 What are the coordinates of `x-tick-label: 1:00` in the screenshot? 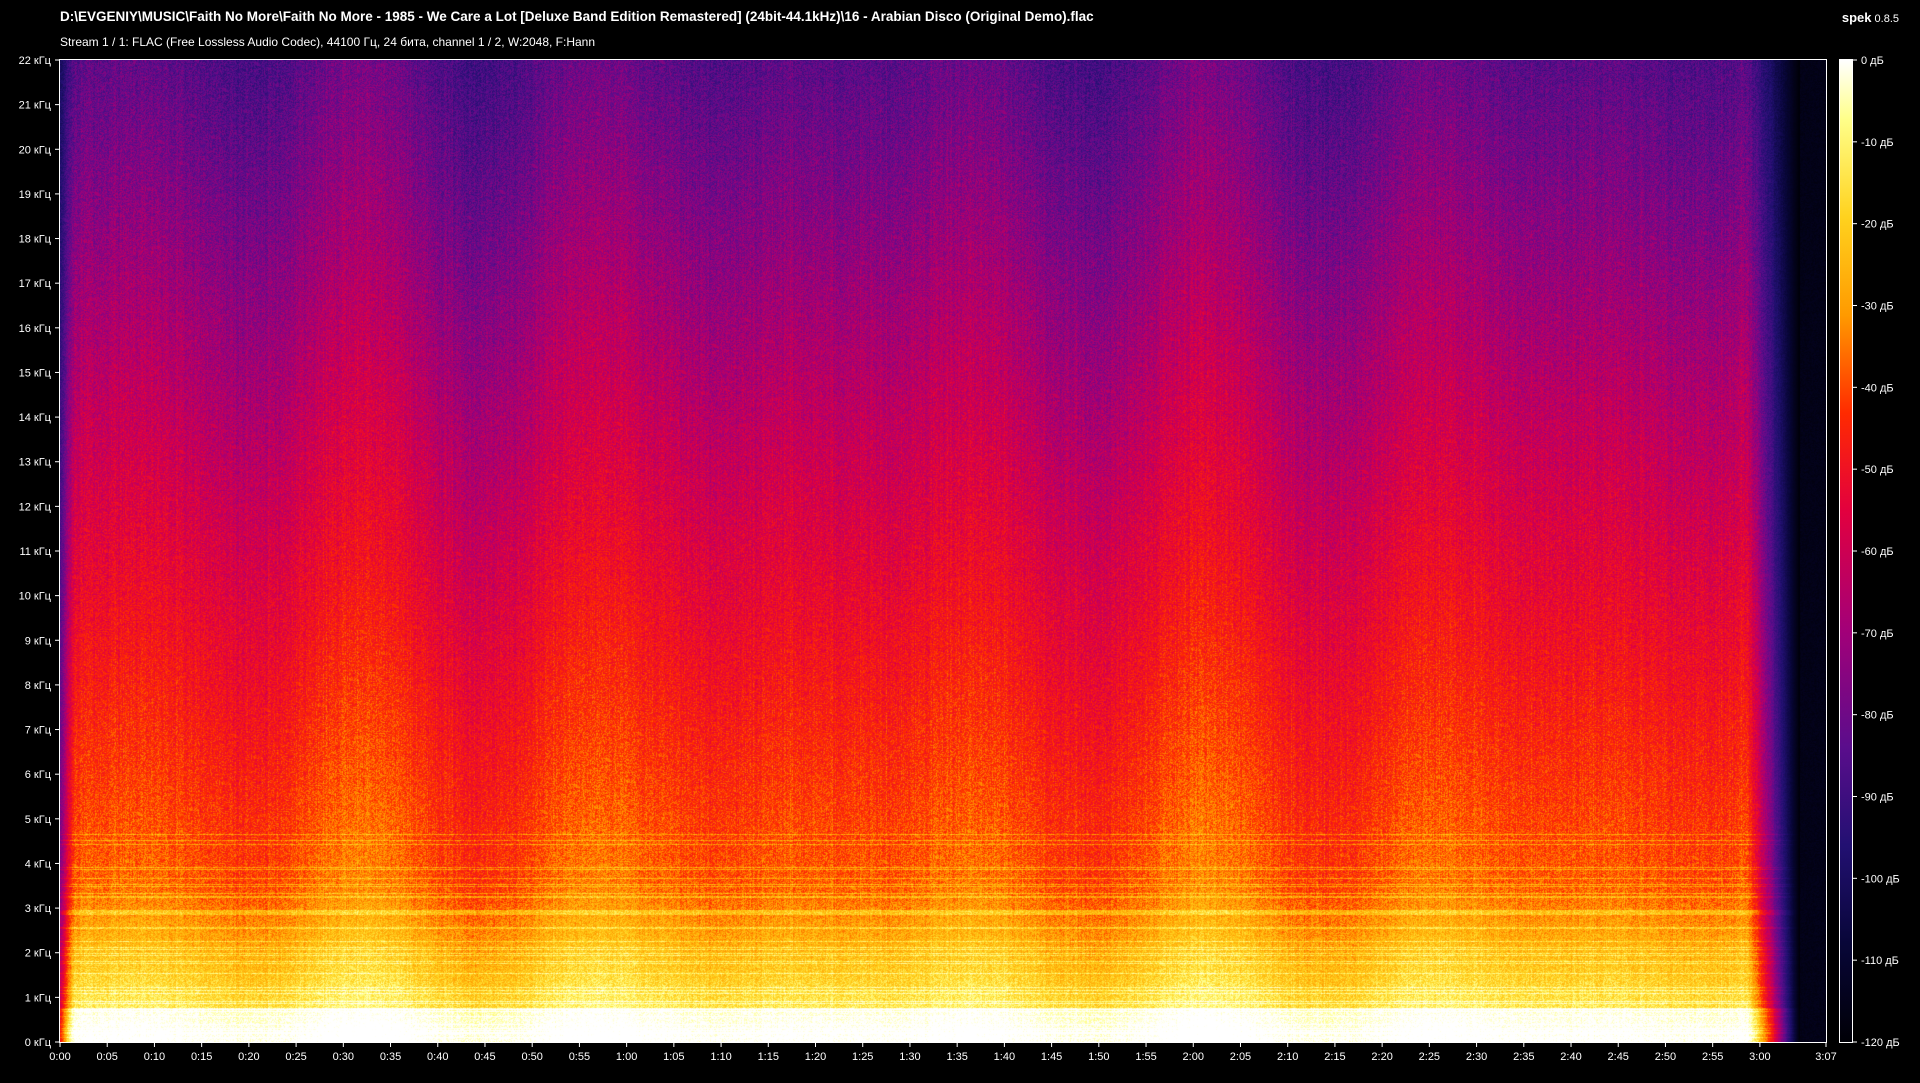 It's located at (626, 1057).